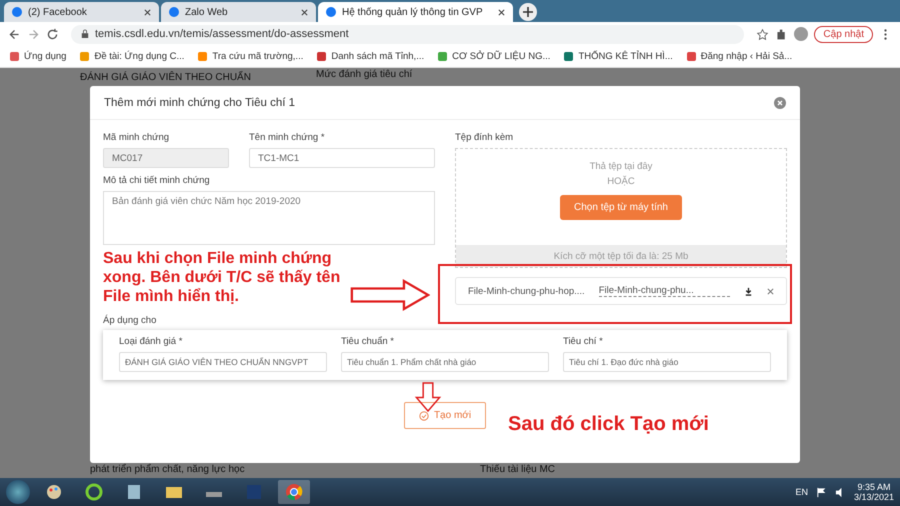 The image size is (900, 506). Describe the element at coordinates (294, 492) in the screenshot. I see `chrome-icon` at that location.